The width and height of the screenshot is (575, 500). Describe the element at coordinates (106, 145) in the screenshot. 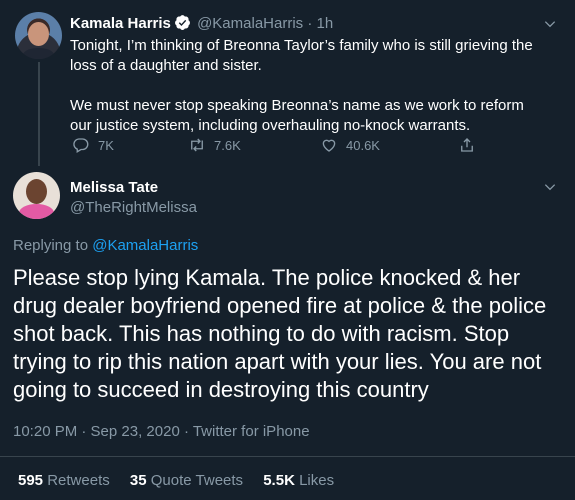

I see `reply-count: 7K` at that location.